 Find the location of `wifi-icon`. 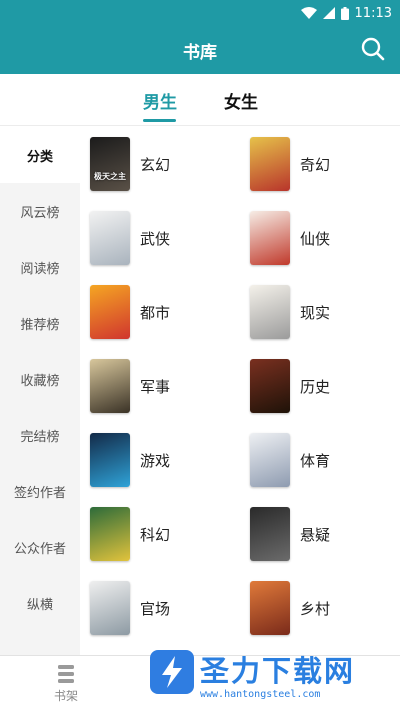

wifi-icon is located at coordinates (308, 13).